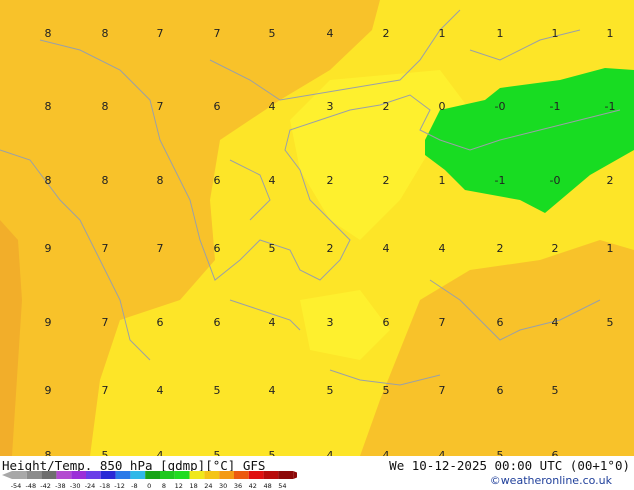  What do you see at coordinates (442, 106) in the screenshot?
I see `temperature-label: 0` at bounding box center [442, 106].